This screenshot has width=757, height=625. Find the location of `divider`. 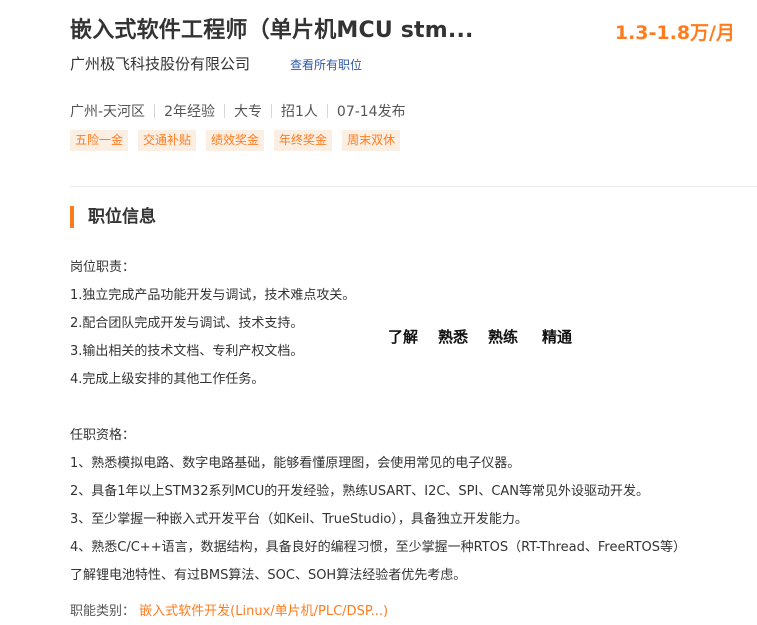

divider is located at coordinates (413, 186).